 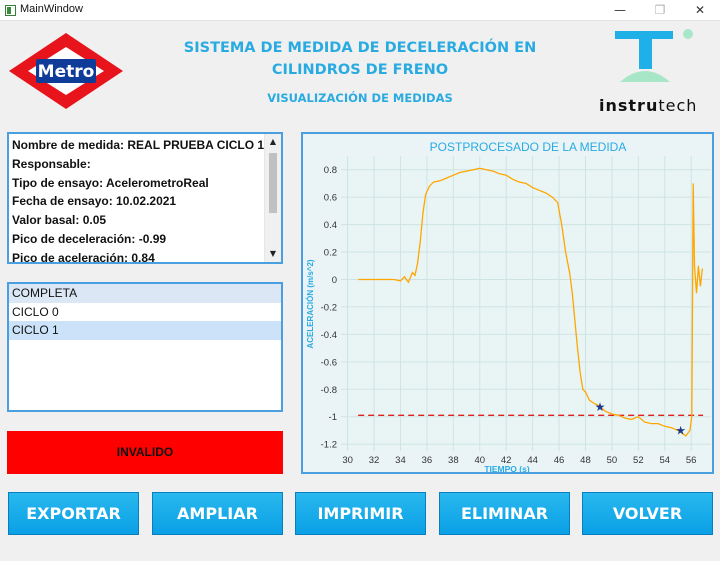 What do you see at coordinates (647, 513) in the screenshot?
I see `back-button: VOLVER` at bounding box center [647, 513].